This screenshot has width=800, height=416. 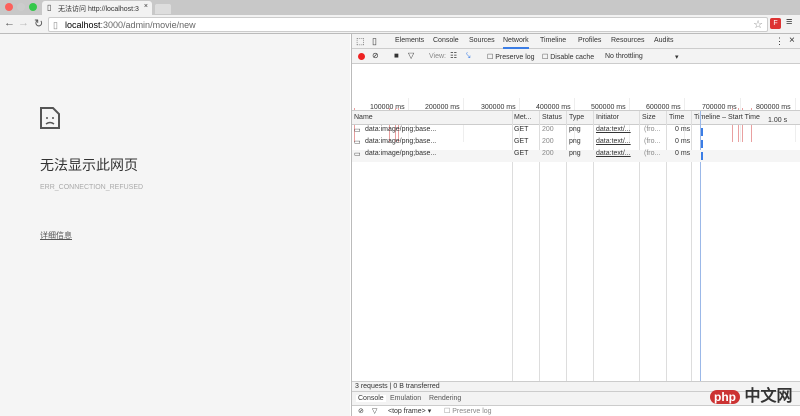 What do you see at coordinates (396, 55) in the screenshot?
I see `capture-screenshots-icon: ■` at bounding box center [396, 55].